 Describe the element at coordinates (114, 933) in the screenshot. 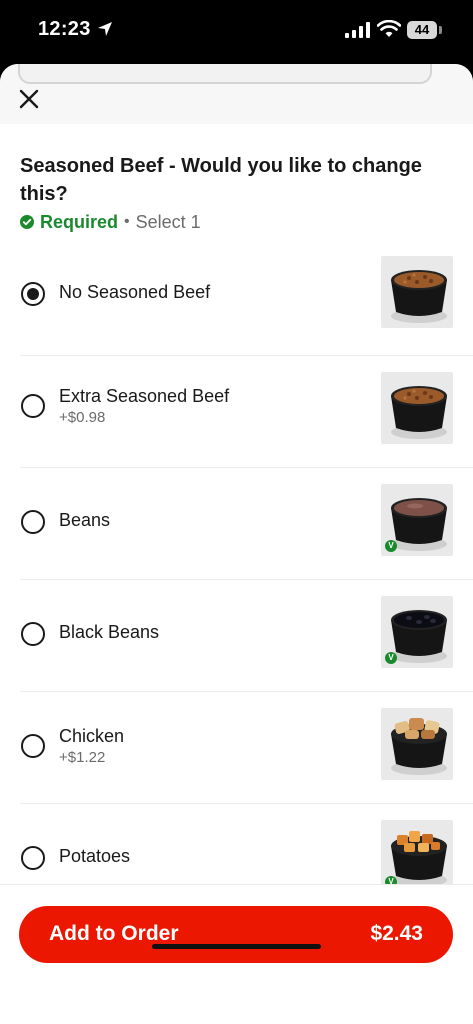

I see `add-to-order-label: Add to Order` at that location.